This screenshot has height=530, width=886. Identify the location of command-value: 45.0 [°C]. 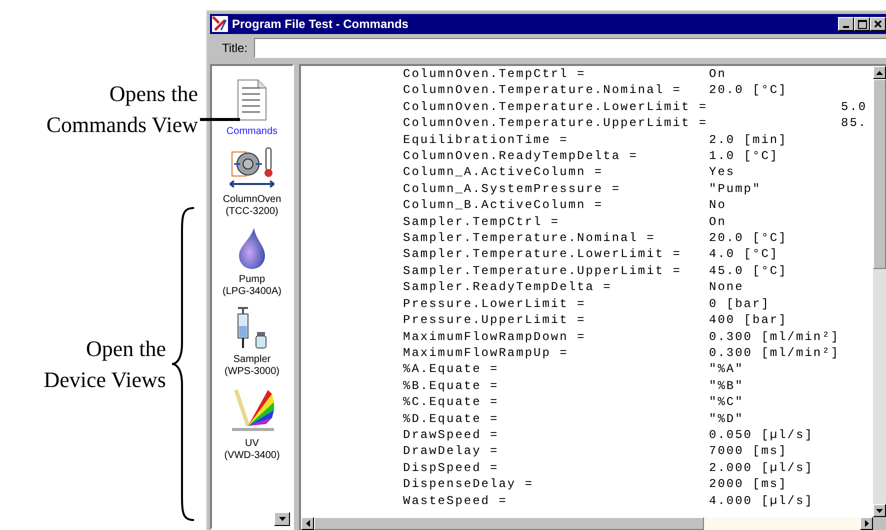
(748, 271).